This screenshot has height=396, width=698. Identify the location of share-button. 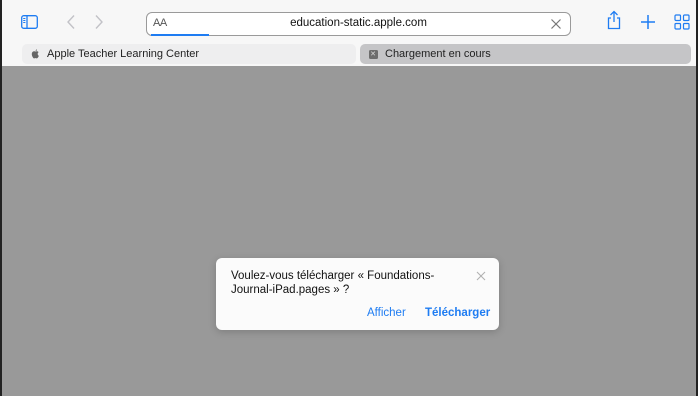
(614, 20).